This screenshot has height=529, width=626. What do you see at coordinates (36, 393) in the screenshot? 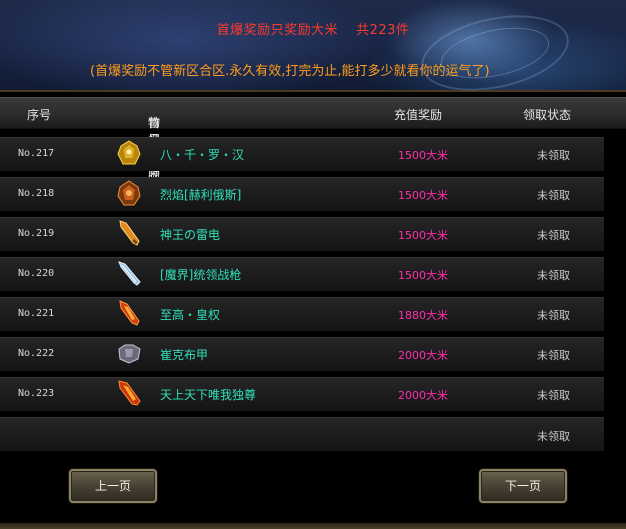
I see `row-number: No.223` at bounding box center [36, 393].